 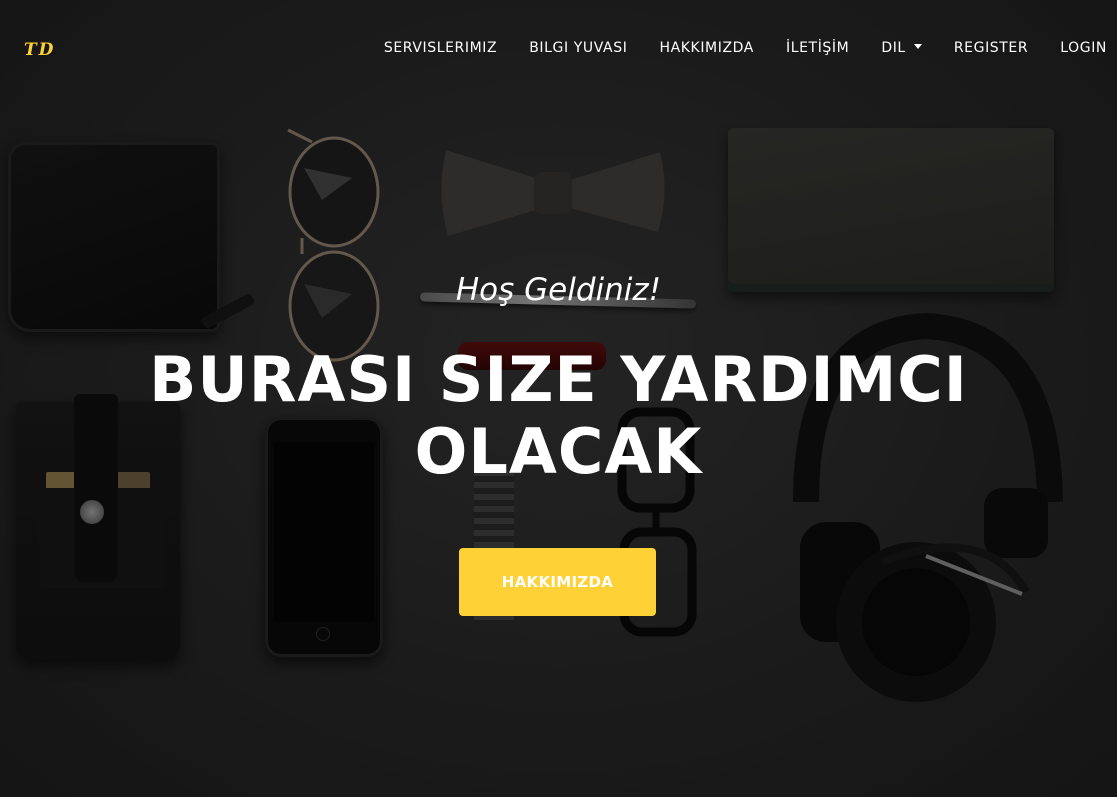 I want to click on about-cta-button: HAKKIMIZDA, so click(x=557, y=582).